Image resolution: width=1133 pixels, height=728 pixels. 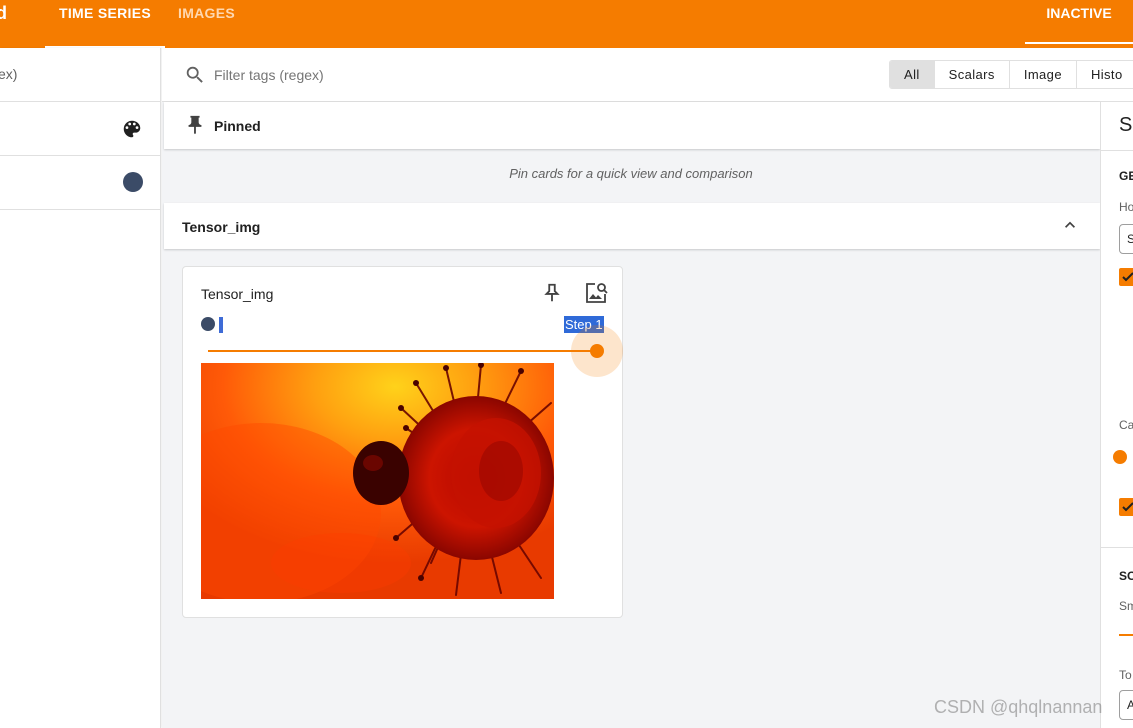 I want to click on card-group-header: Tensor_img, so click(x=632, y=226).